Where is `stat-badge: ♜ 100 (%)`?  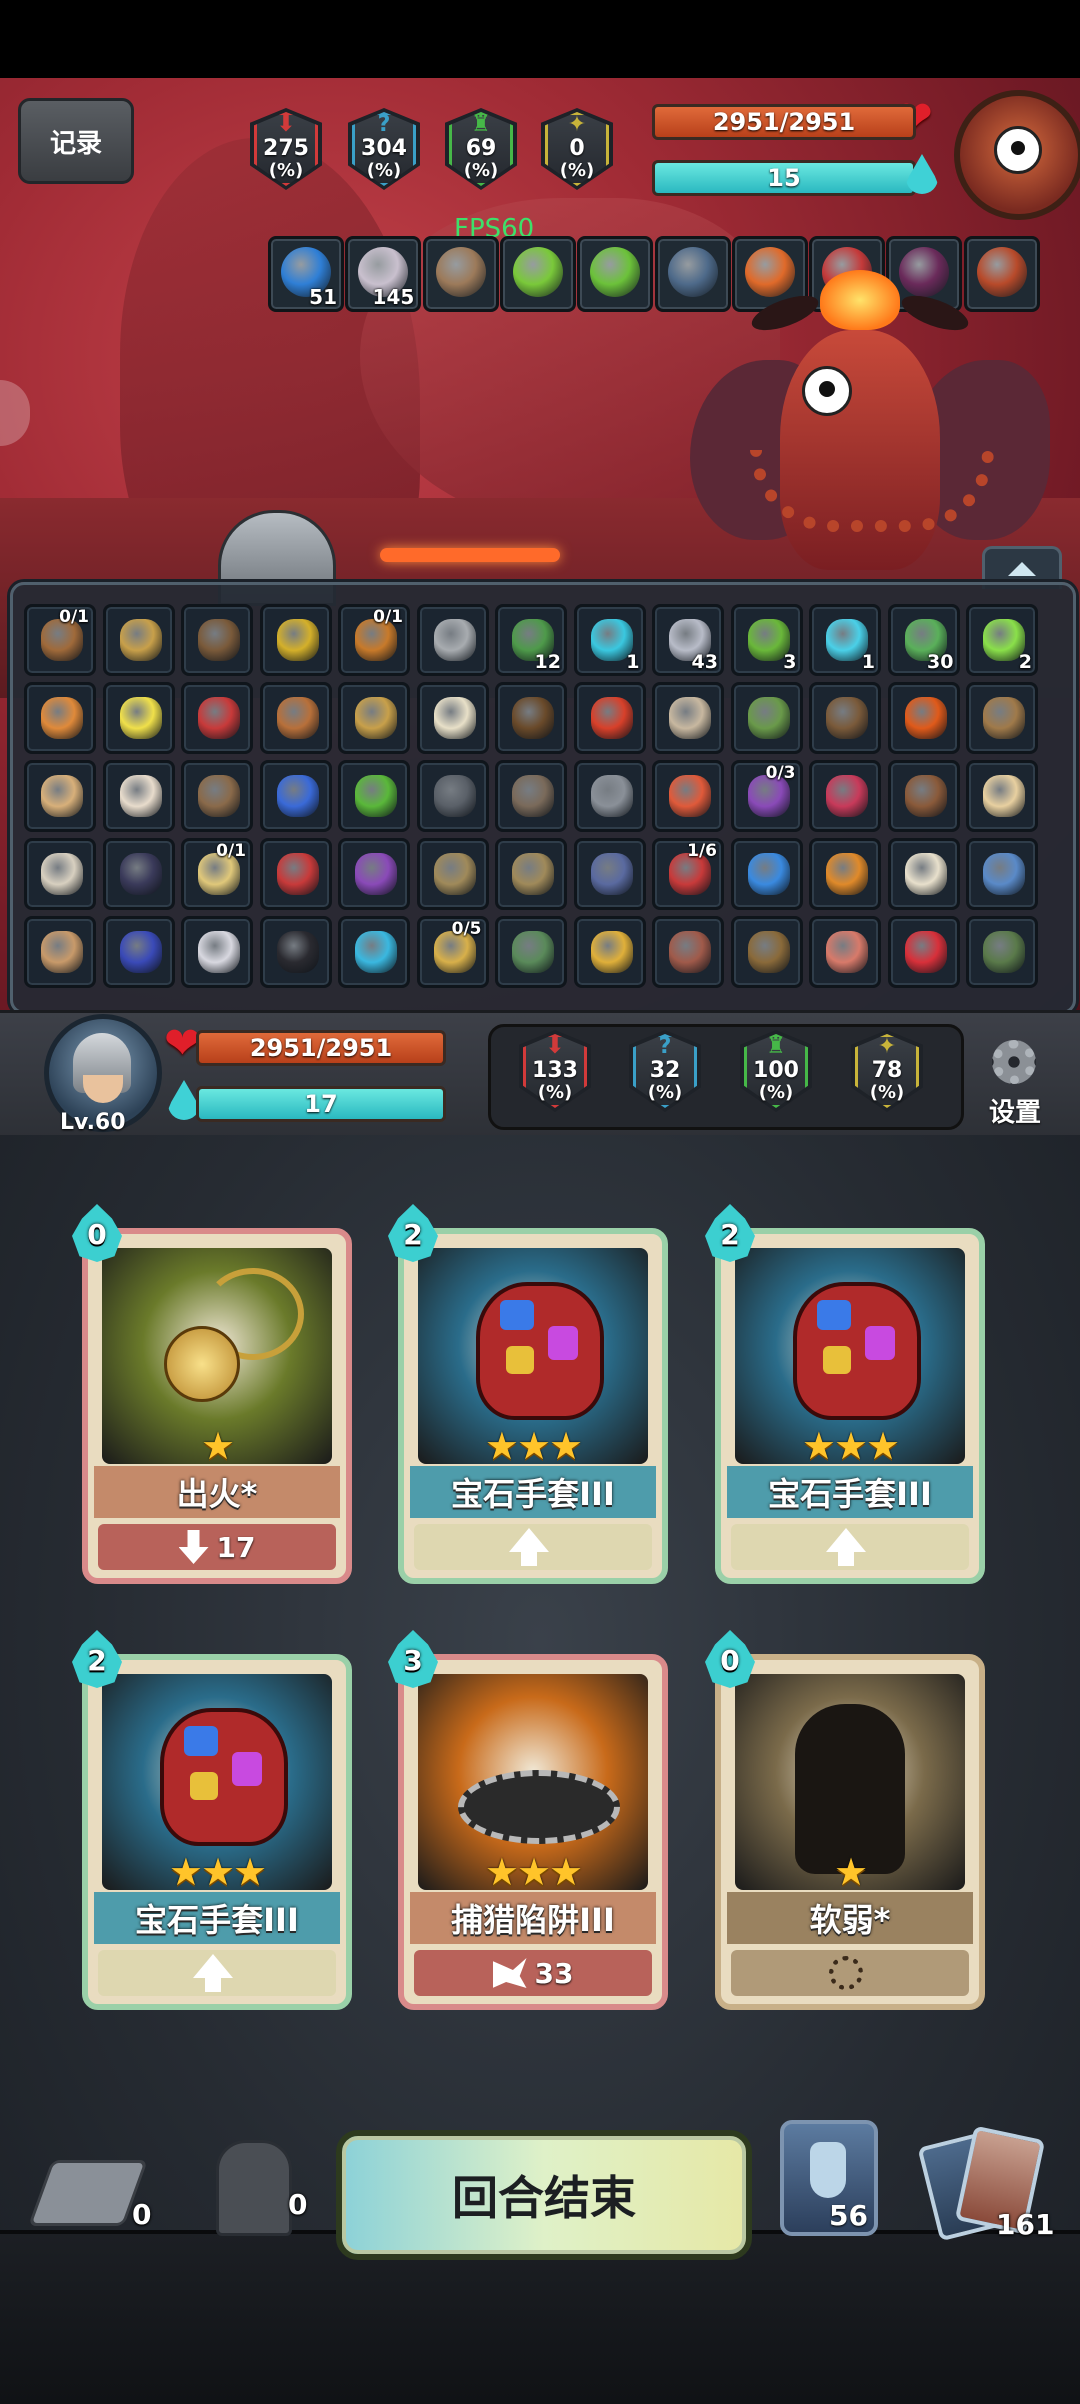 stat-badge: ♜ 100 (%) is located at coordinates (776, 1071).